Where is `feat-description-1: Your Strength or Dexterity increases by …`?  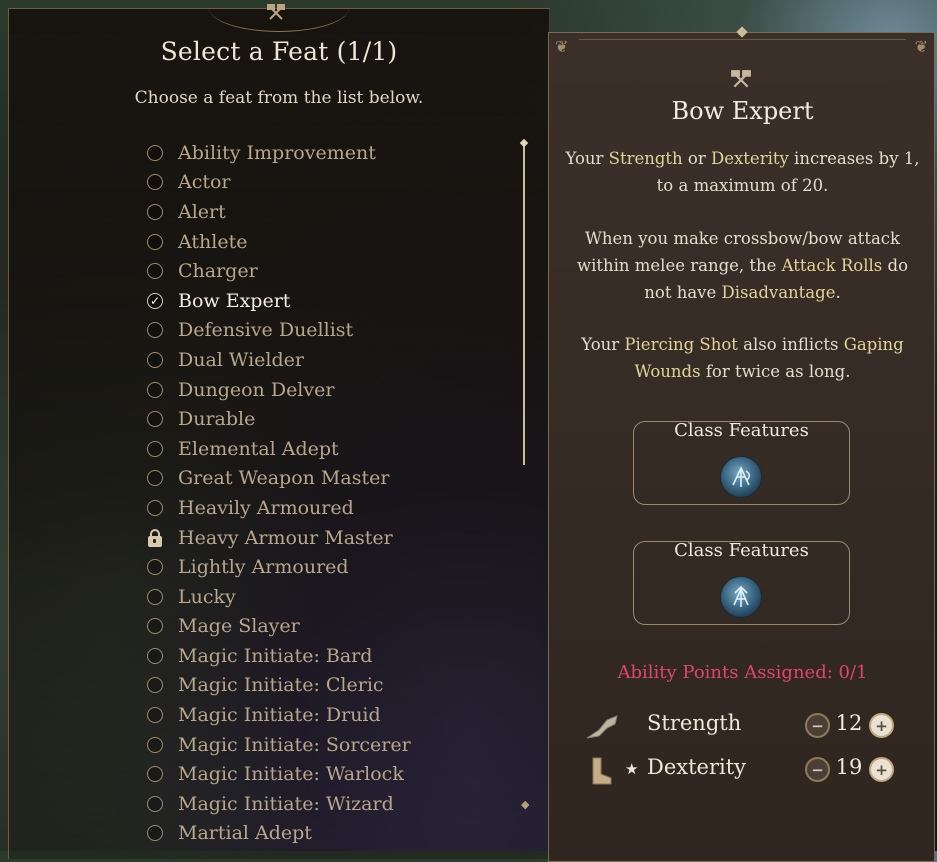 feat-description-1: Your Strength or Dexterity increases by … is located at coordinates (742, 172).